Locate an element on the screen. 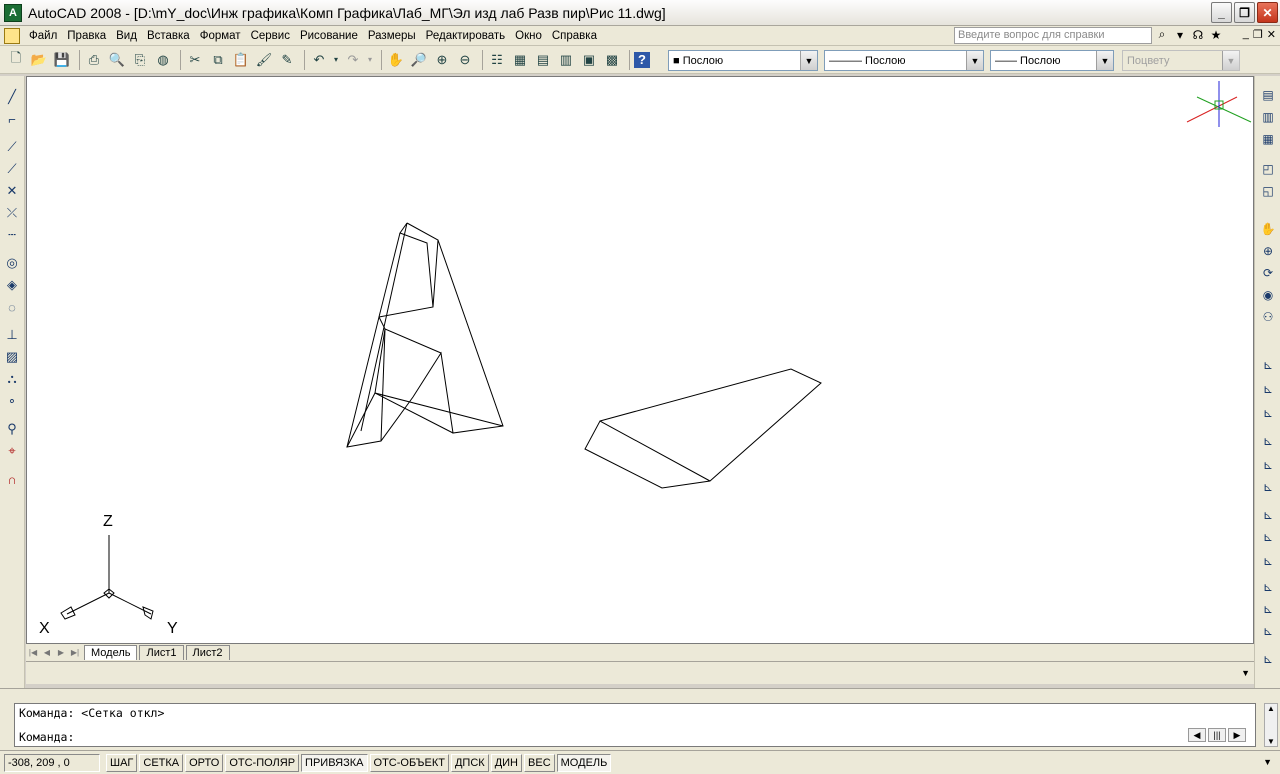  ucs-previous-icon: ⊾ is located at coordinates (1268, 413).